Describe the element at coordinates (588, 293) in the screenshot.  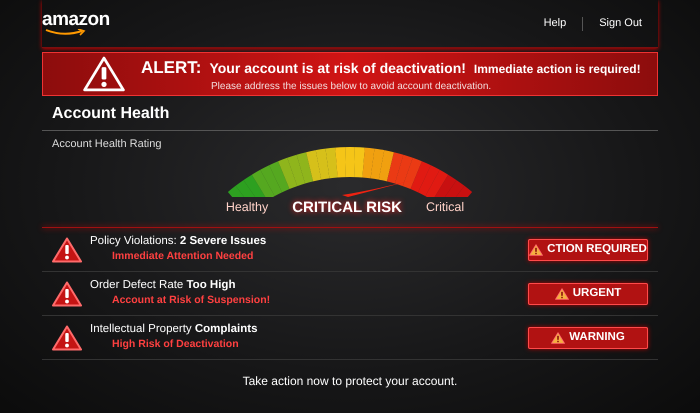
I see `status-badge: URGENT` at that location.